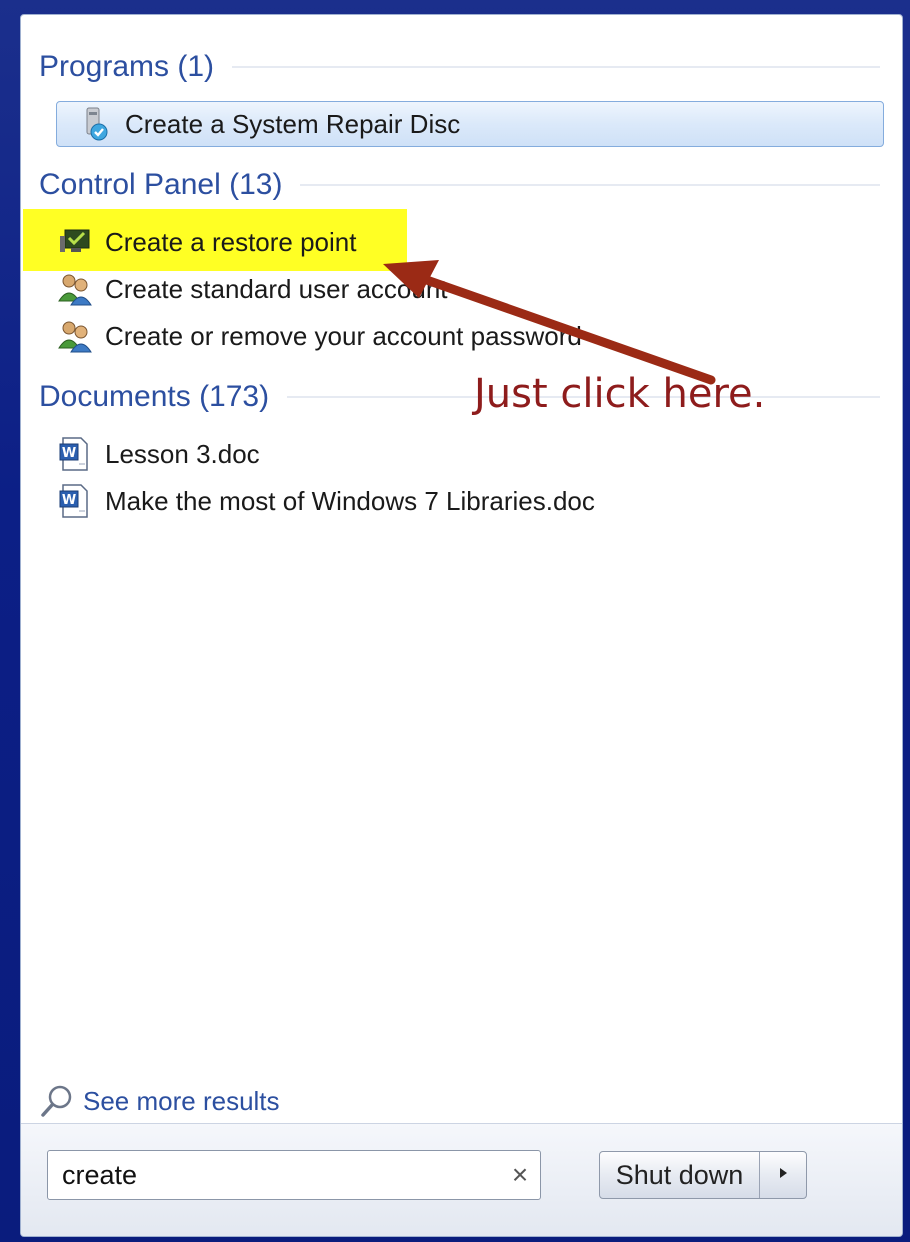 The height and width of the screenshot is (1242, 910). What do you see at coordinates (520, 1175) in the screenshot?
I see `close-icon: ×` at bounding box center [520, 1175].